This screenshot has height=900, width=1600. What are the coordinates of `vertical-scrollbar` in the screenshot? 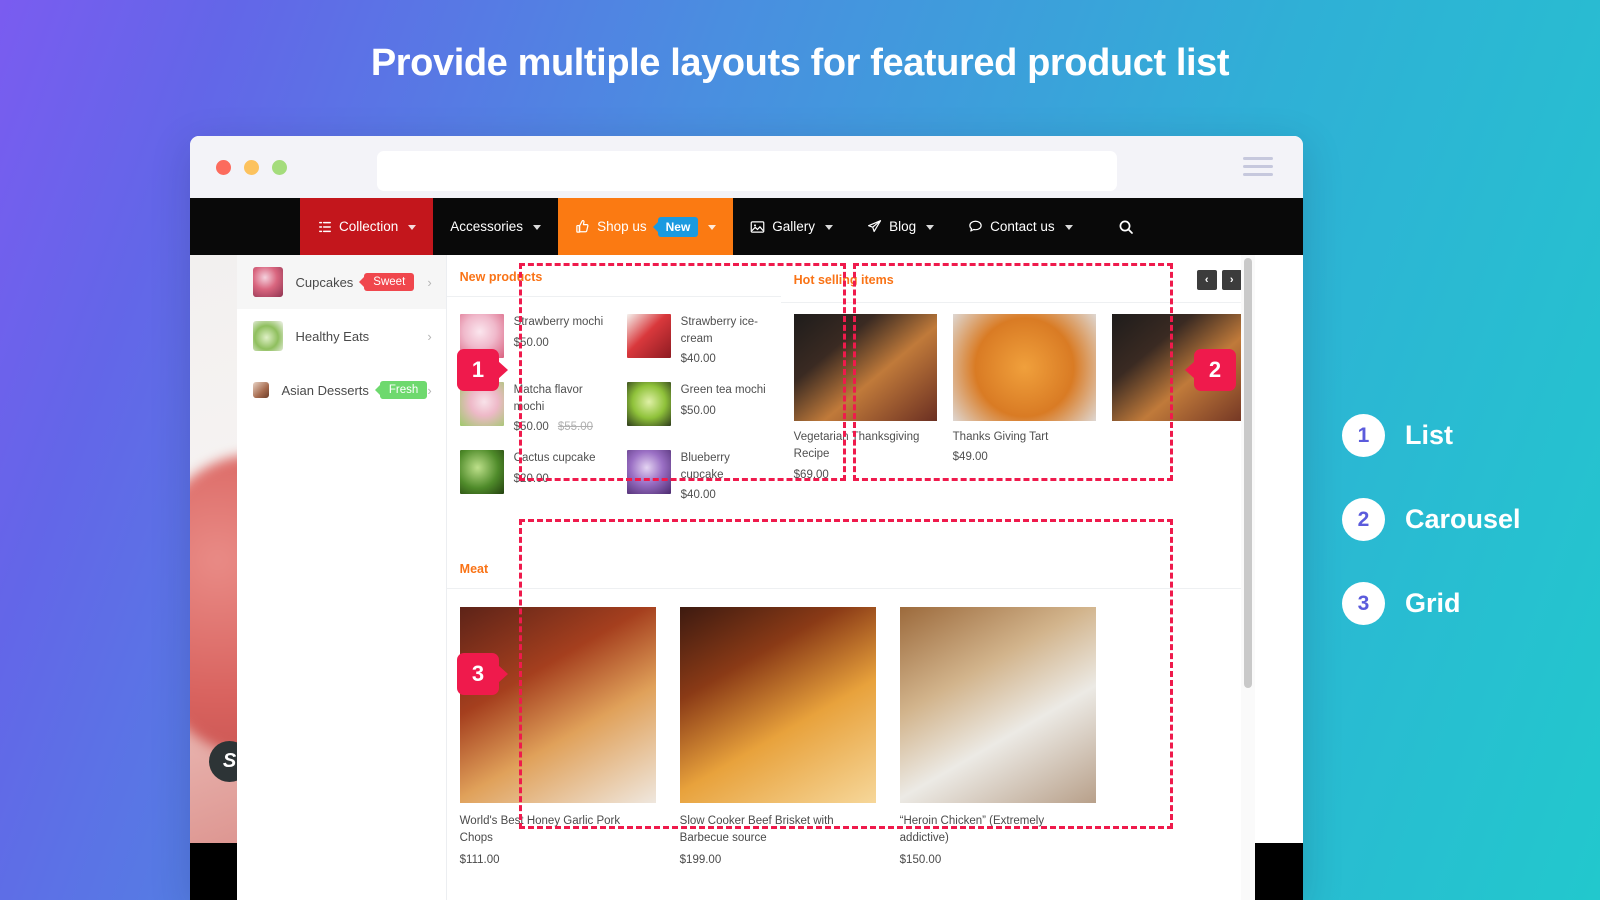 It's located at (1247, 577).